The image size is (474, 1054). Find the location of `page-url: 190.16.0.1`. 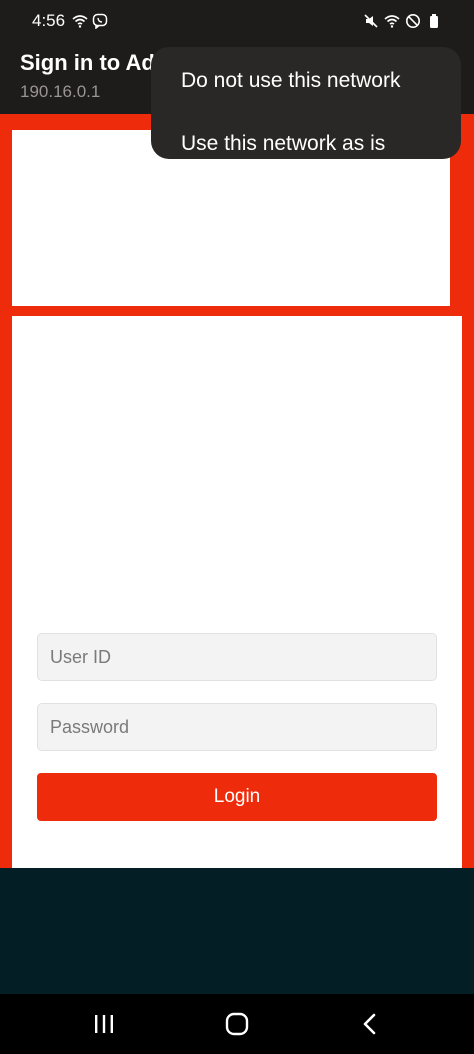

page-url: 190.16.0.1 is located at coordinates (60, 91).